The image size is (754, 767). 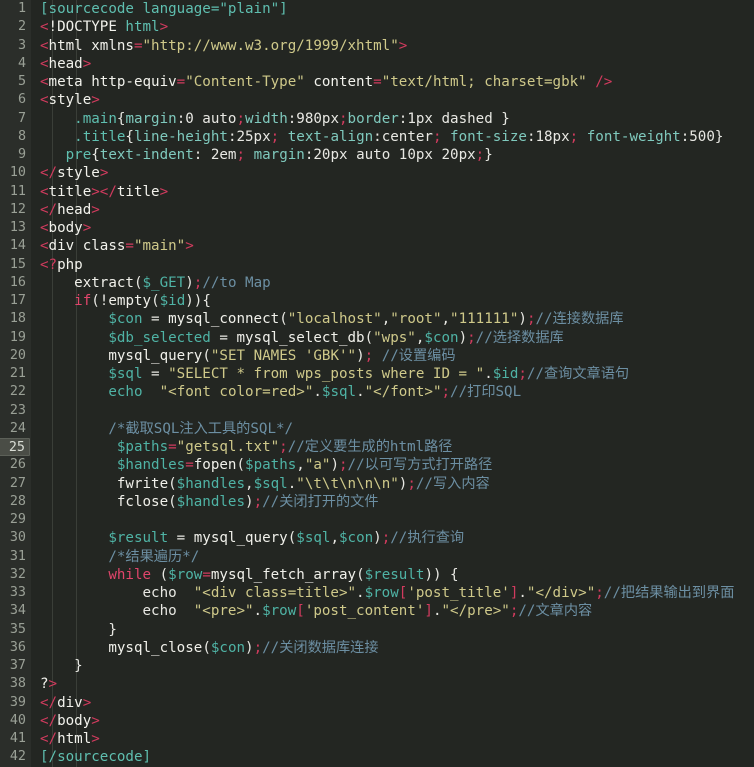 I want to click on token-var: $result, so click(x=394, y=574).